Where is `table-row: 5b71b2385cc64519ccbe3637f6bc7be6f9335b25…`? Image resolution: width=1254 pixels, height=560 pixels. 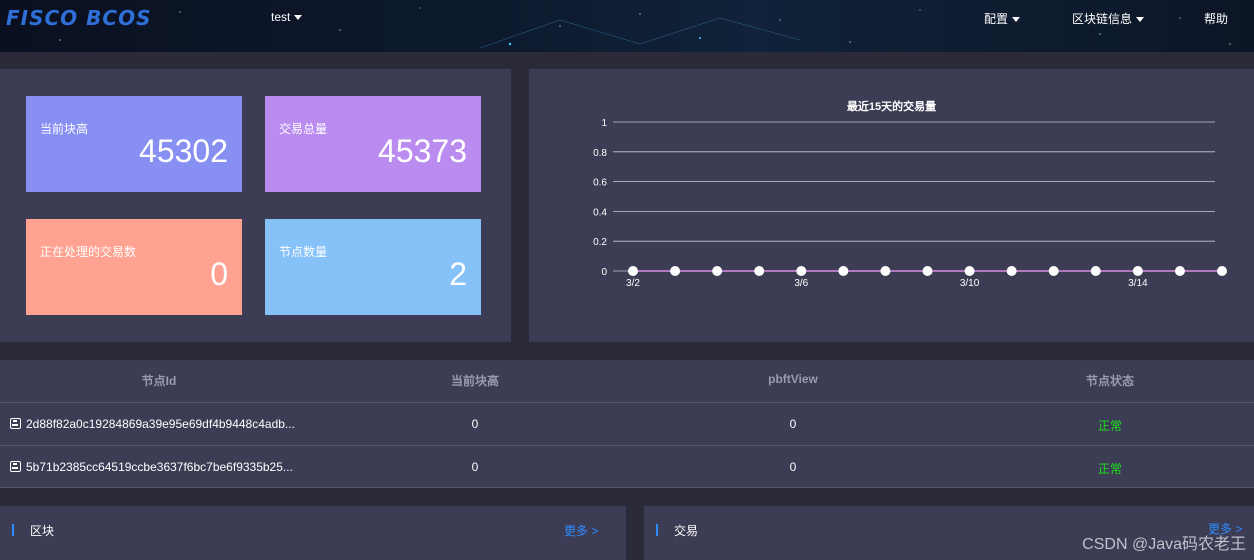 table-row: 5b71b2385cc64519ccbe3637f6bc7be6f9335b25… is located at coordinates (627, 466).